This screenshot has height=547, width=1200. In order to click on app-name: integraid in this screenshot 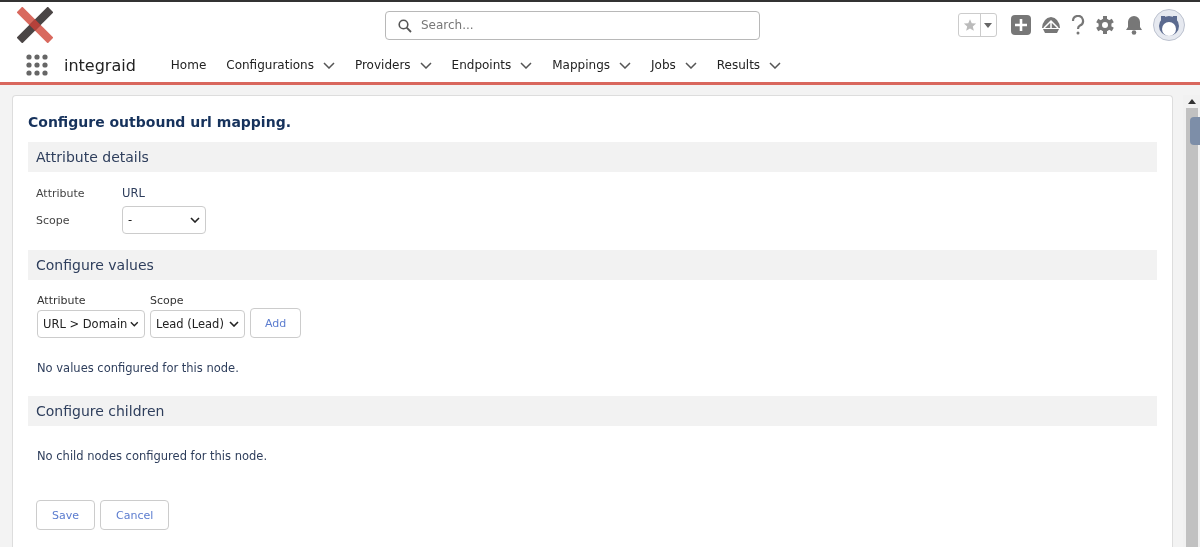, I will do `click(100, 65)`.